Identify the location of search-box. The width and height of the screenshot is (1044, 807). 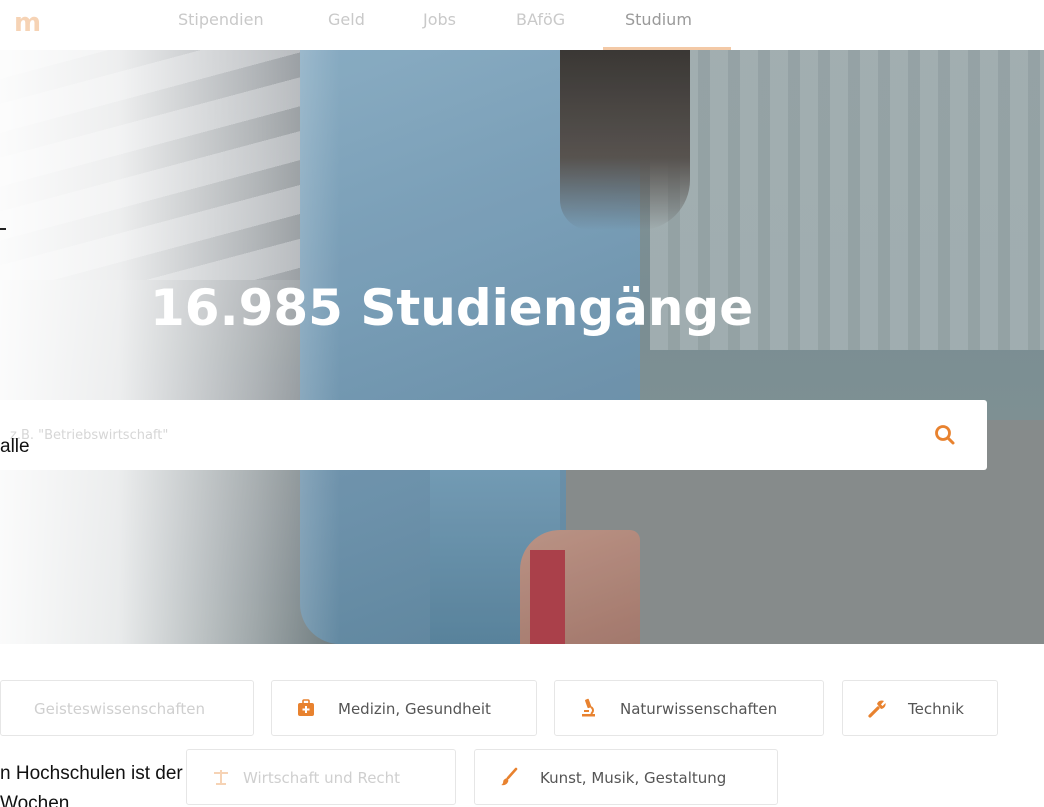
(493, 435).